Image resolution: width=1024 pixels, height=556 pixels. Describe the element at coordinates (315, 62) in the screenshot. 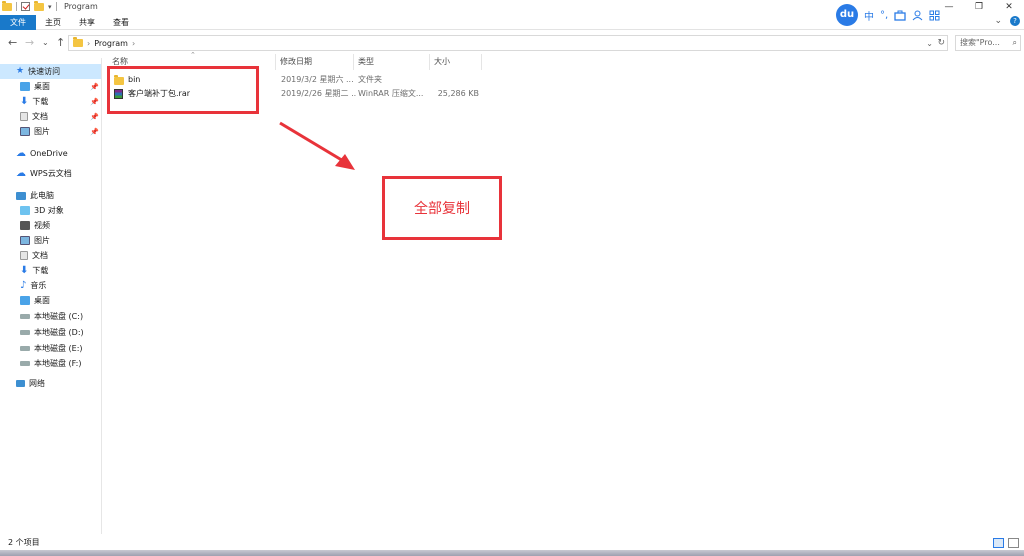

I see `column-header-date: 修改日期` at that location.